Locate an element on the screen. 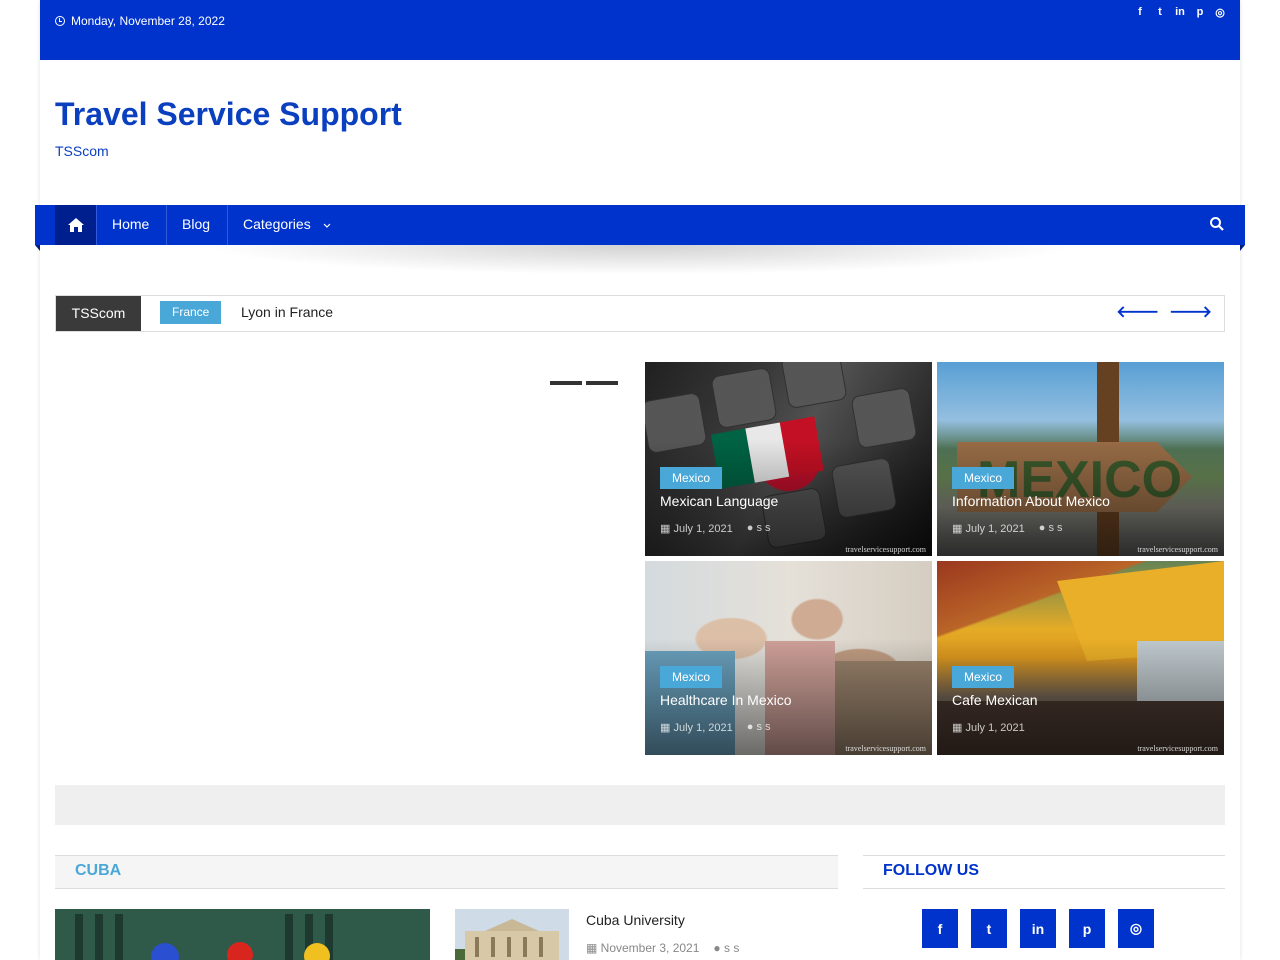 This screenshot has width=1280, height=960. clock-icon is located at coordinates (60, 21).